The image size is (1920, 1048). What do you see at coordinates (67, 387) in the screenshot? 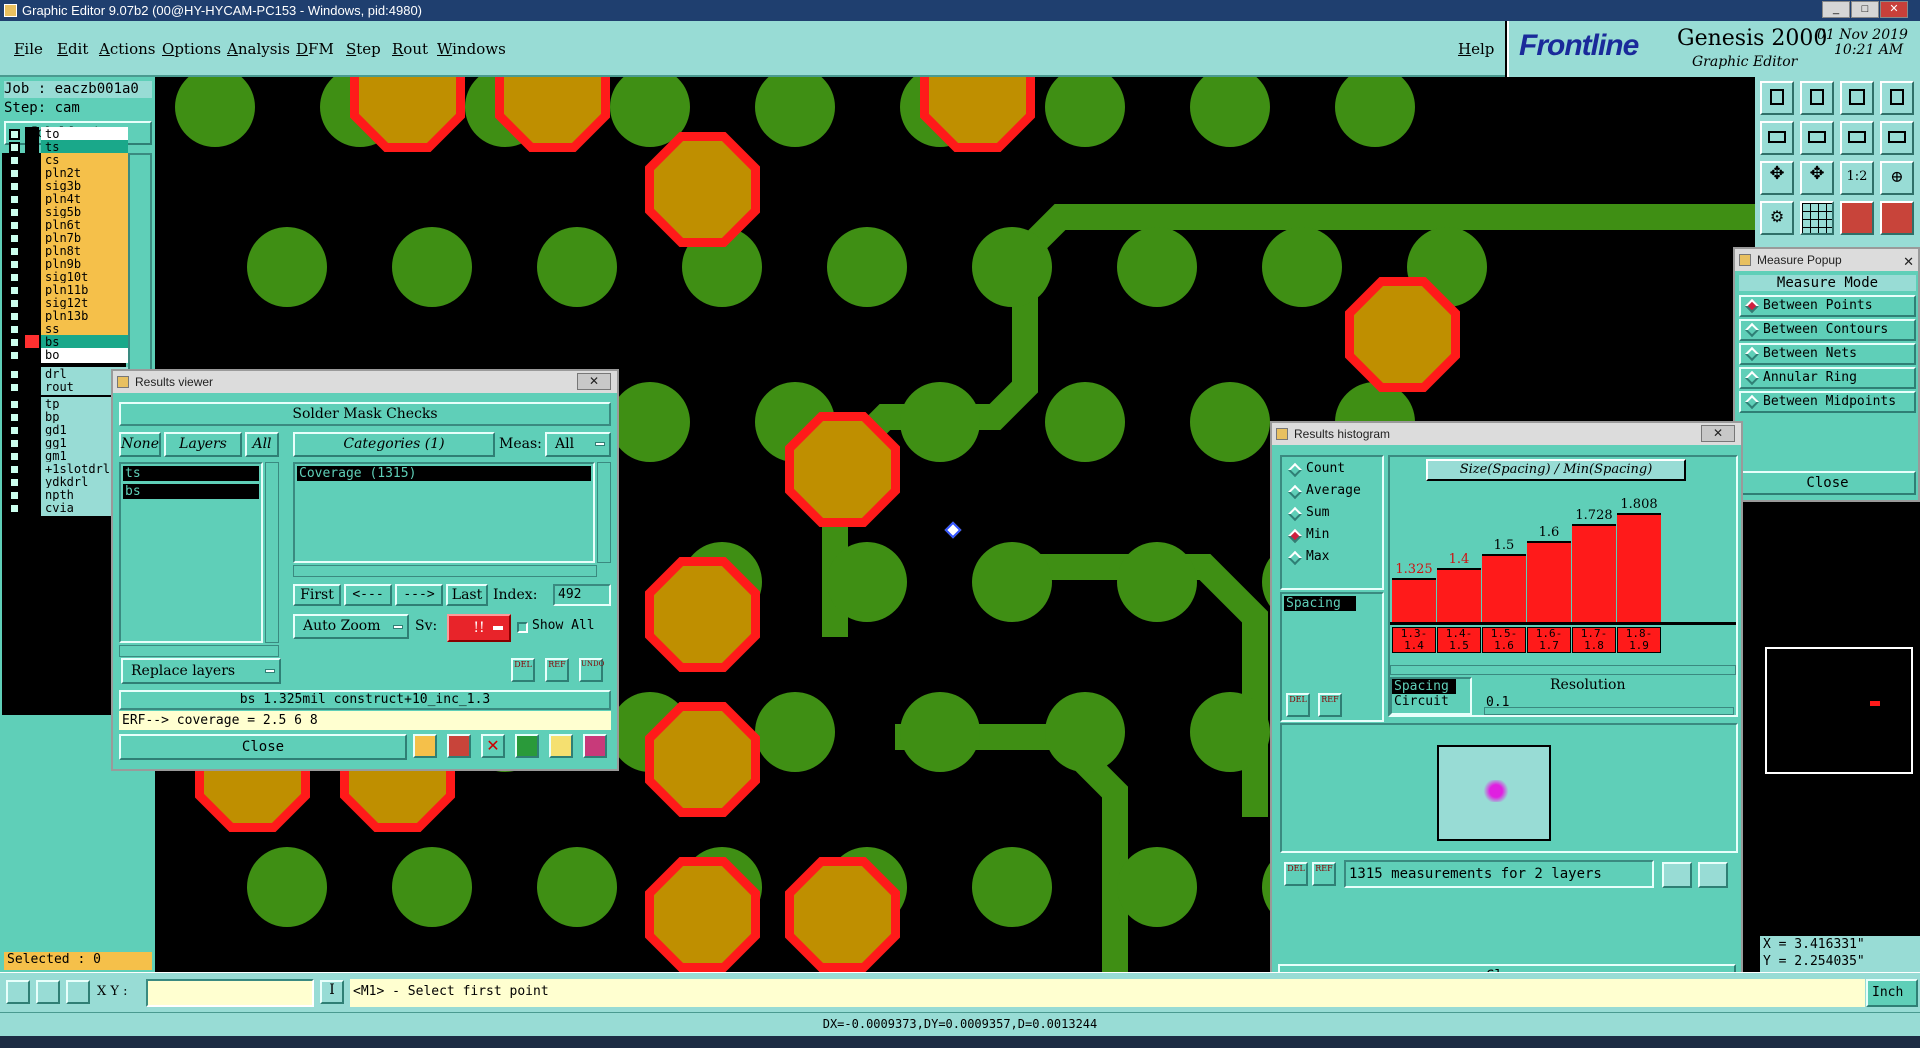
I see `layer-row-rout: rout` at bounding box center [67, 387].